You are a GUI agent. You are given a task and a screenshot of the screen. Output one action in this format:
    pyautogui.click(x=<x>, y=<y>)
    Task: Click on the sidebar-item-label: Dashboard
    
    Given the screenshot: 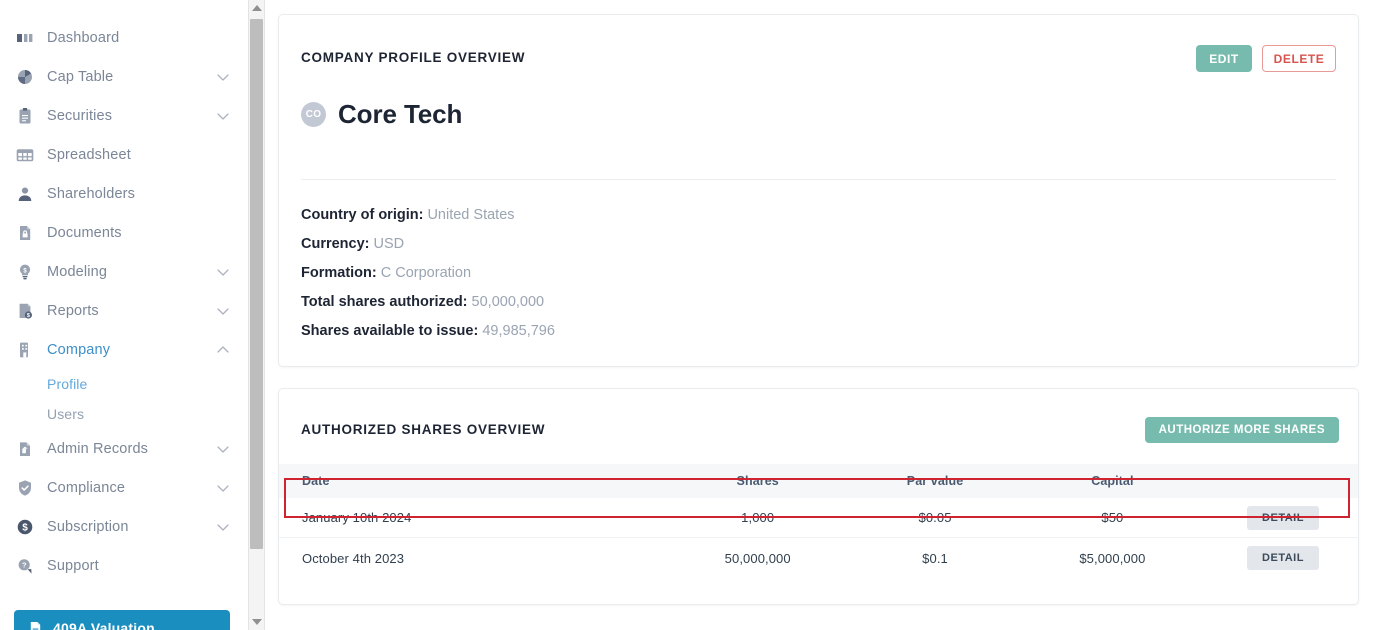 What is the action you would take?
    pyautogui.click(x=83, y=37)
    